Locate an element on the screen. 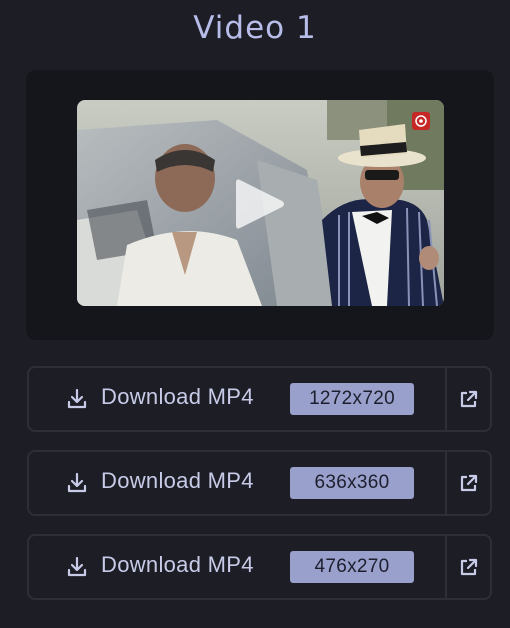  download-mp4-button: Download MP4 1272x720 is located at coordinates (237, 399).